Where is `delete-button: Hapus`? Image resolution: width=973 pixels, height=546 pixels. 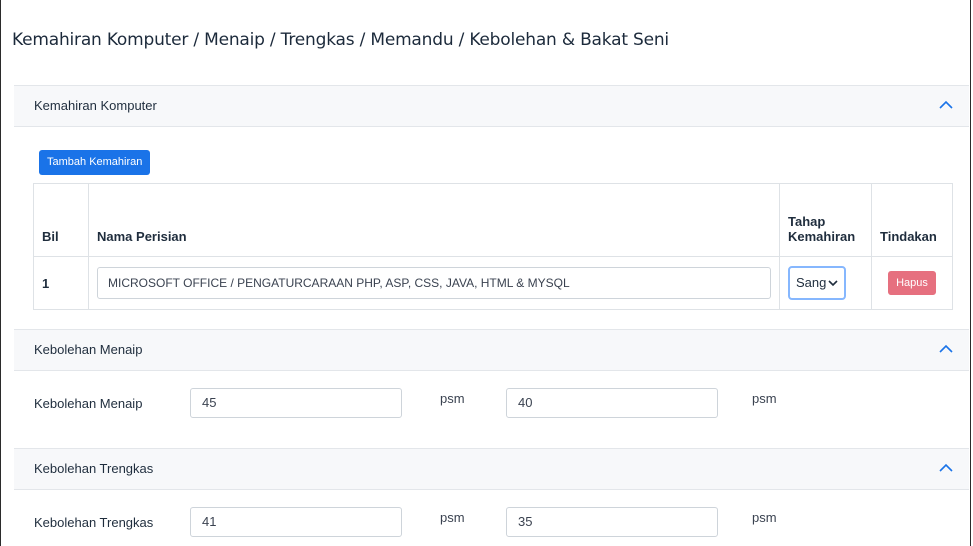 delete-button: Hapus is located at coordinates (912, 283).